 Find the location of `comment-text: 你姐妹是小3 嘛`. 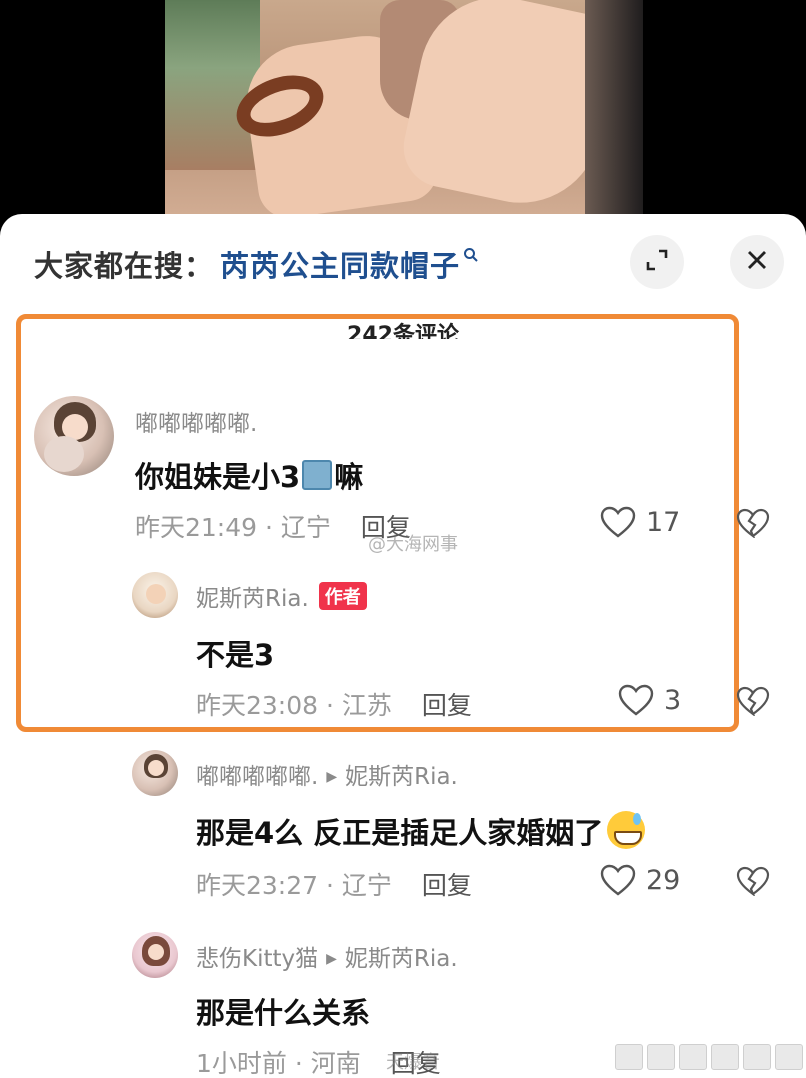

comment-text: 你姐妹是小3 嘛 is located at coordinates (249, 477).